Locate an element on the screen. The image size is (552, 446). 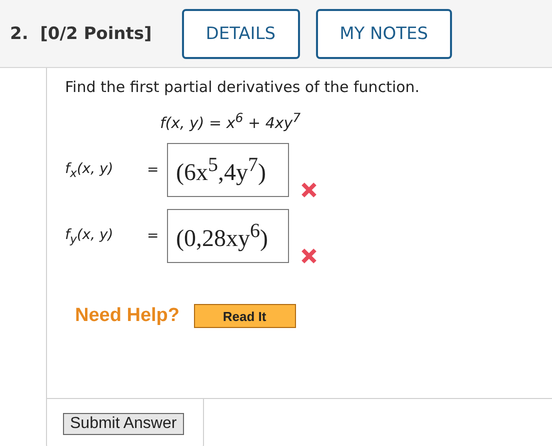
answer-field: (0,28xy$^{6}$) is located at coordinates (228, 236).